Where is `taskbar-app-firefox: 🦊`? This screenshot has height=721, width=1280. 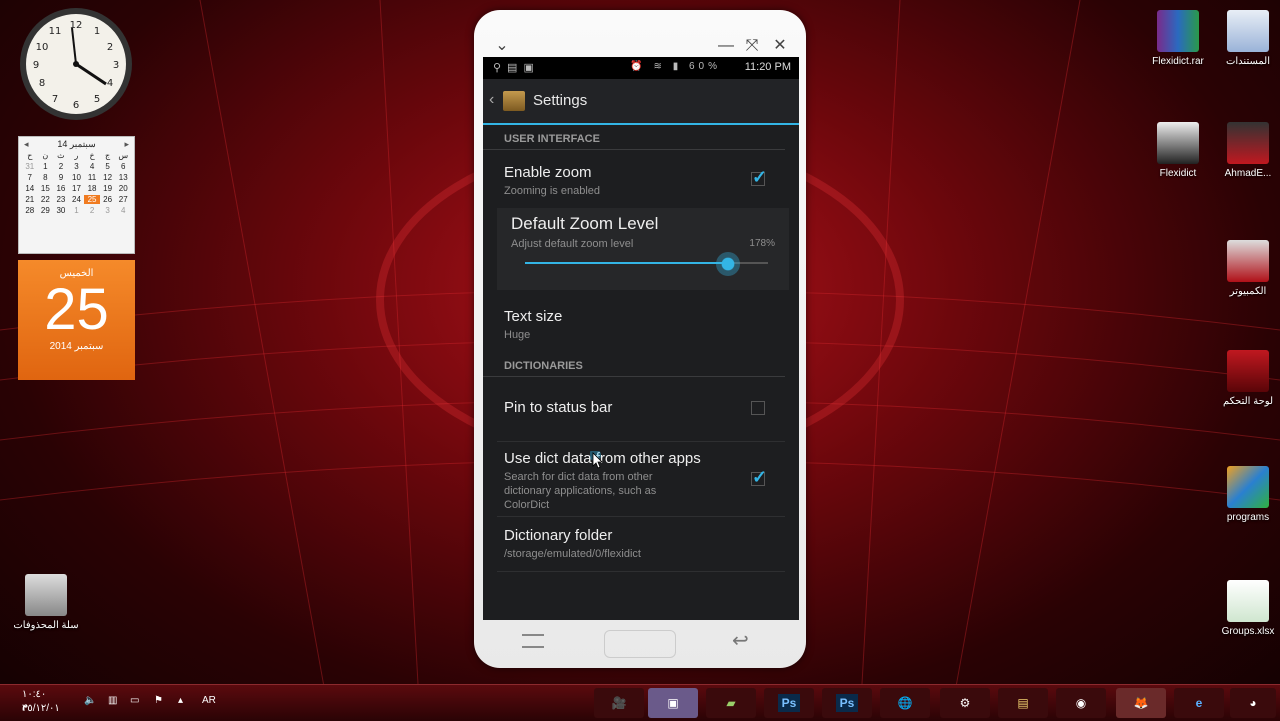
taskbar-app-firefox: 🦊 is located at coordinates (1141, 703).